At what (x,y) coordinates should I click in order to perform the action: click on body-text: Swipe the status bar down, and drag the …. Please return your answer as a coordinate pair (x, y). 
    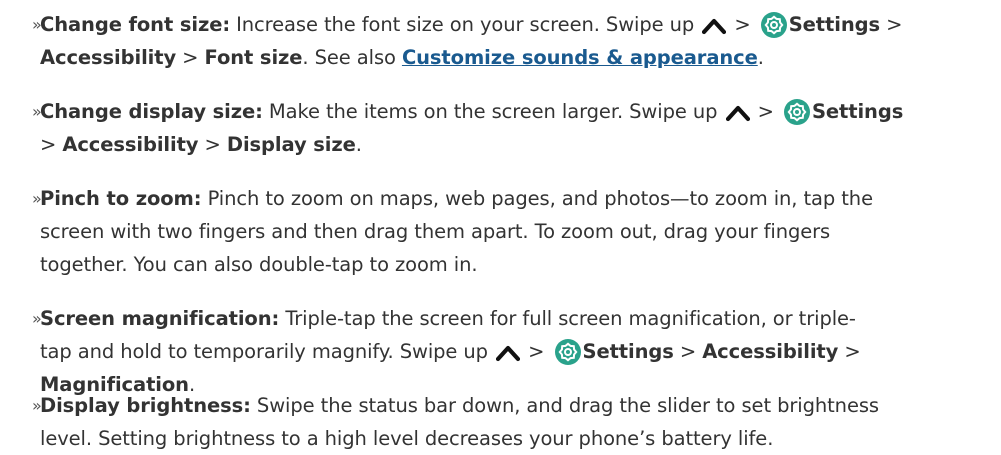
    Looking at the image, I should click on (564, 405).